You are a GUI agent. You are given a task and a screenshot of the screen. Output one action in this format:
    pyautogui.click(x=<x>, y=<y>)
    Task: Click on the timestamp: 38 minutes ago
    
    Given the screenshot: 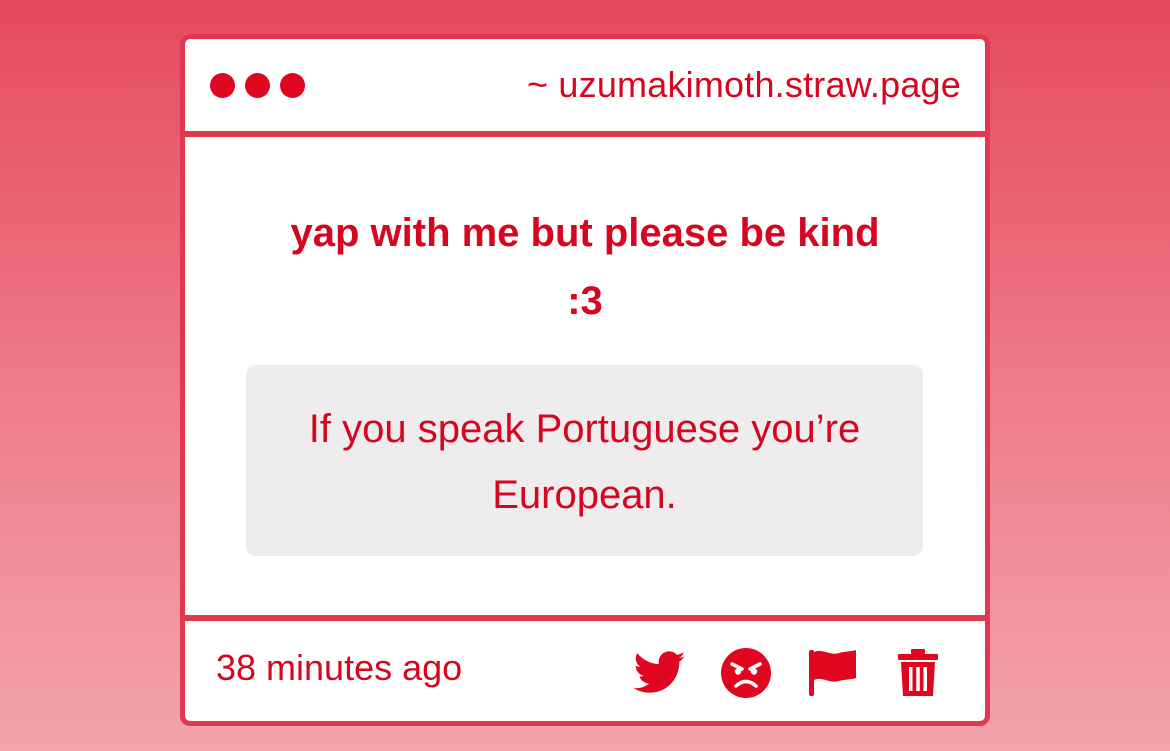 What is the action you would take?
    pyautogui.click(x=339, y=667)
    